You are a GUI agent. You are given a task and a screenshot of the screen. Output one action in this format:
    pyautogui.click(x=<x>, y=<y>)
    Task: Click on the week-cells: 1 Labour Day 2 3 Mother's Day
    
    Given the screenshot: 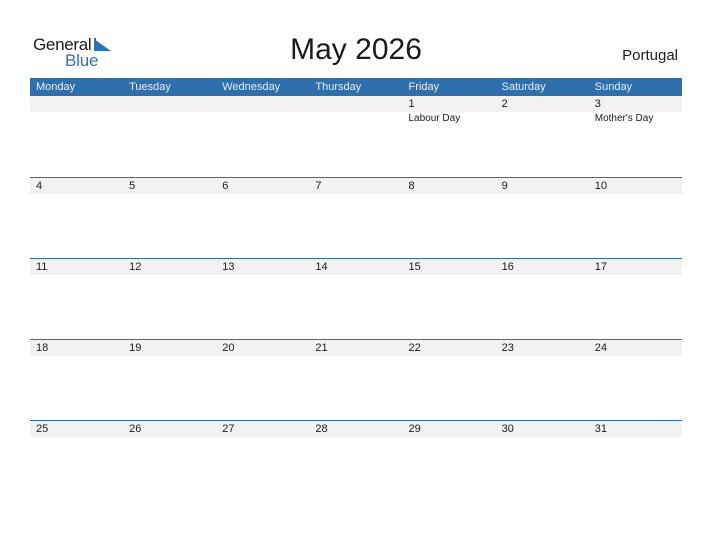 What is the action you would take?
    pyautogui.click(x=356, y=110)
    